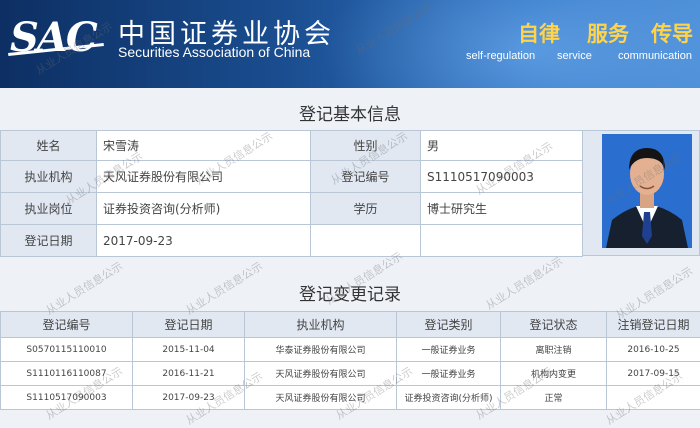 The height and width of the screenshot is (428, 700). What do you see at coordinates (554, 350) in the screenshot?
I see `cell-status: 离职注销` at bounding box center [554, 350].